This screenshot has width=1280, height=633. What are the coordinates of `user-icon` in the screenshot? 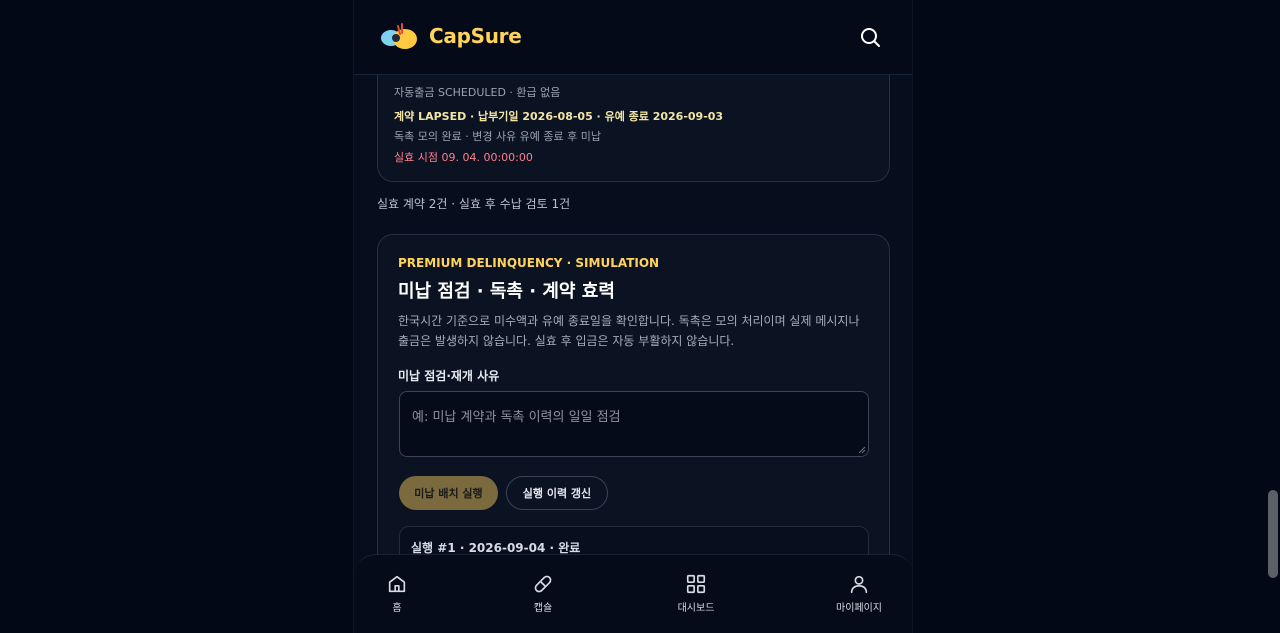 It's located at (859, 584).